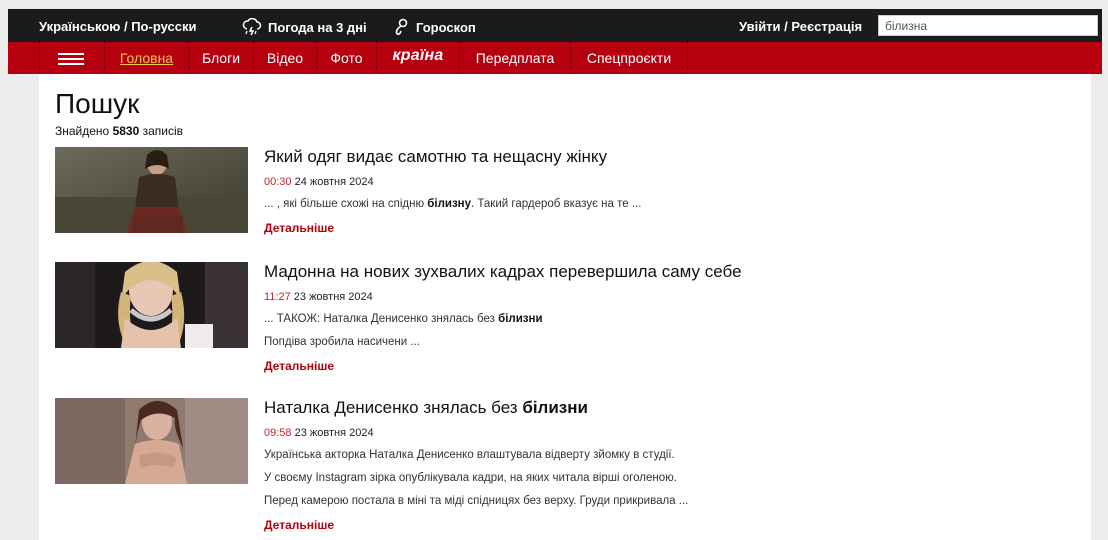 The width and height of the screenshot is (1108, 540). Describe the element at coordinates (346, 58) in the screenshot. I see `nav-item-photo: Фото` at that location.